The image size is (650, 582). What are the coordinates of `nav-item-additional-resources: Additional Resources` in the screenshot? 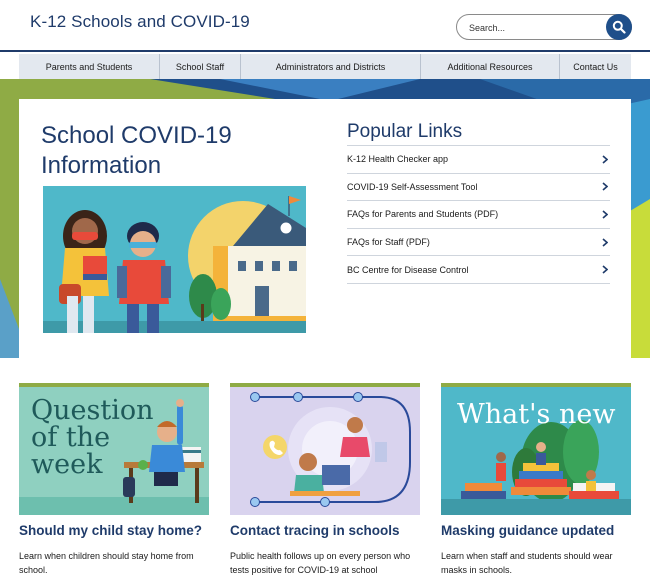 It's located at (490, 66).